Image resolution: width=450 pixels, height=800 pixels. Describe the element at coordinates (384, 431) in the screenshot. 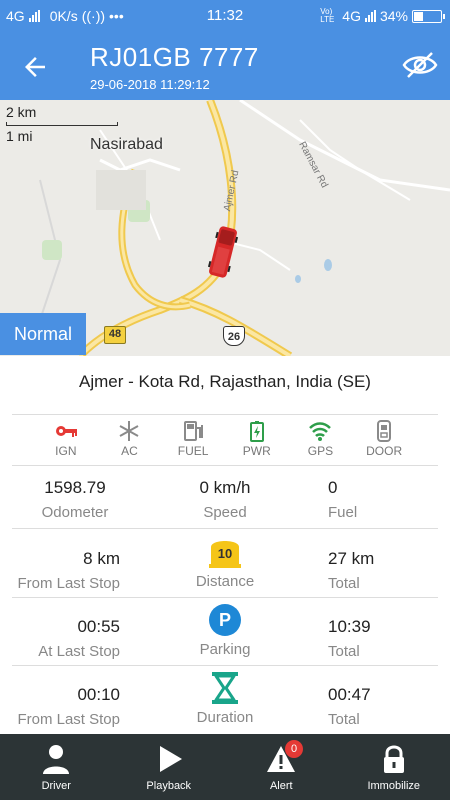

I see `car-door-icon` at that location.